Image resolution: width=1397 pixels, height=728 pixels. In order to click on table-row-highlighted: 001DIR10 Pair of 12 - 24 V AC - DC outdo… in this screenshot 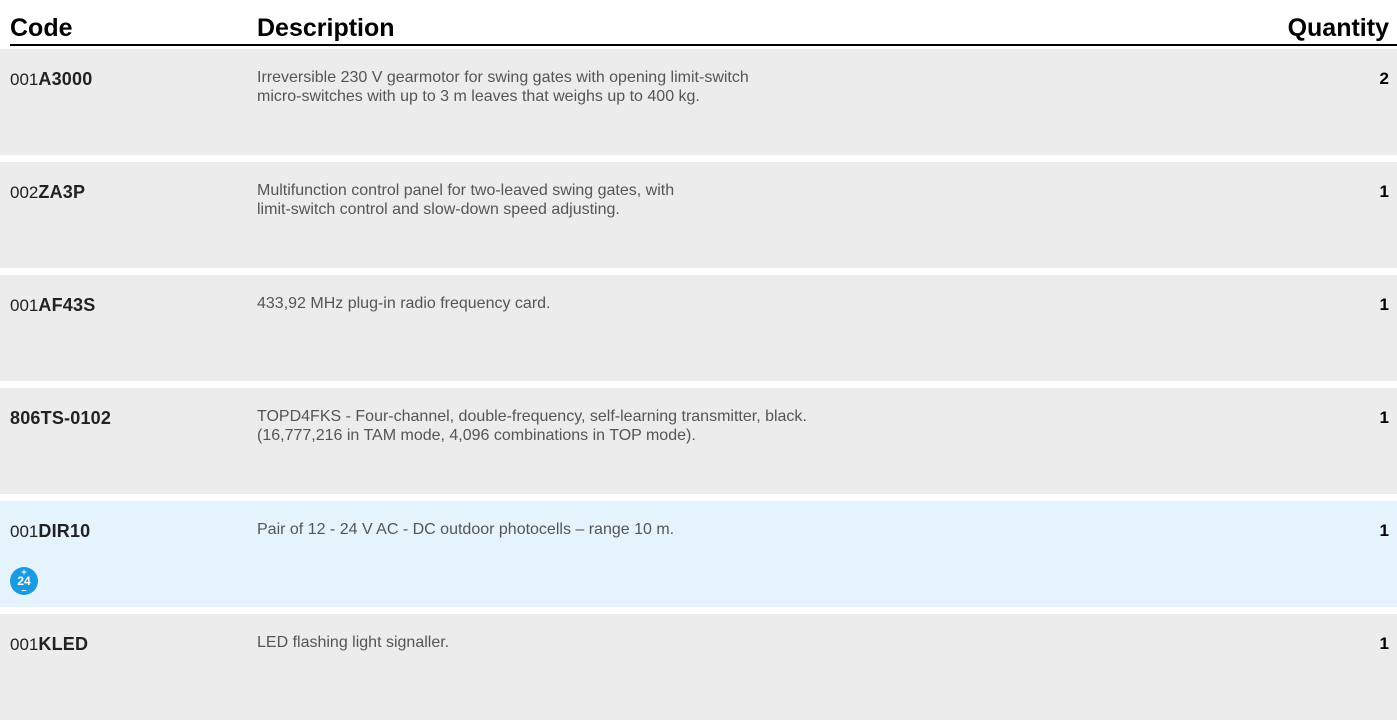, I will do `click(698, 554)`.